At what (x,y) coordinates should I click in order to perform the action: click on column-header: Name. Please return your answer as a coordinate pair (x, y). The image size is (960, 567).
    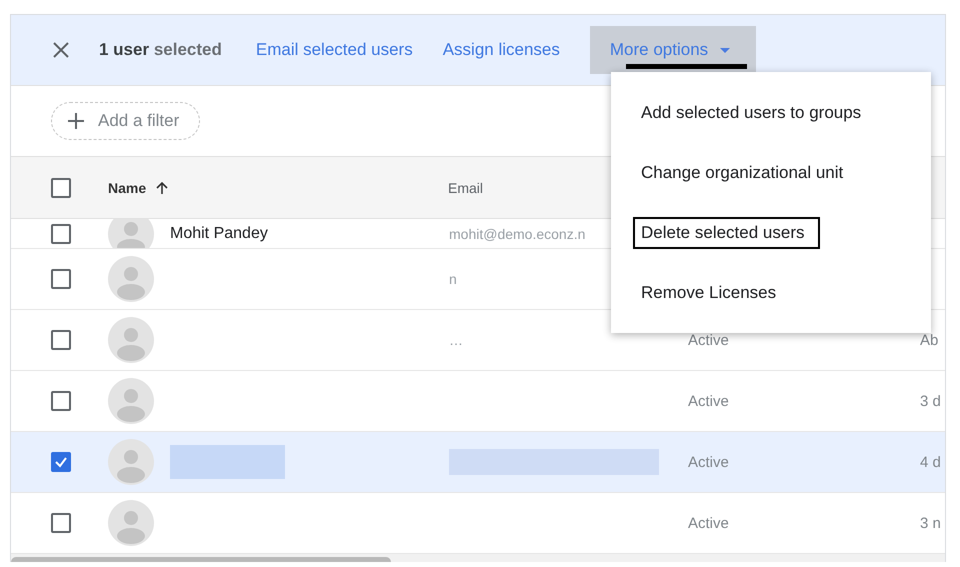
    Looking at the image, I should click on (127, 188).